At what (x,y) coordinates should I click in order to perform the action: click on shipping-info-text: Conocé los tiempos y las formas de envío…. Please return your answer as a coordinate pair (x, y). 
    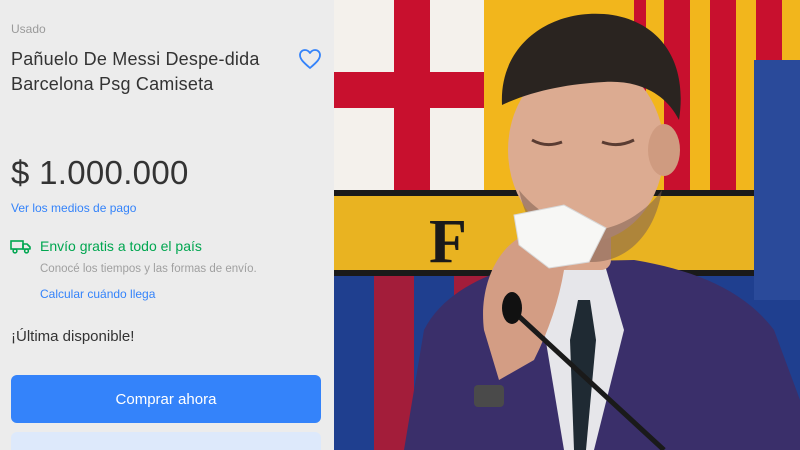
    Looking at the image, I should click on (148, 269).